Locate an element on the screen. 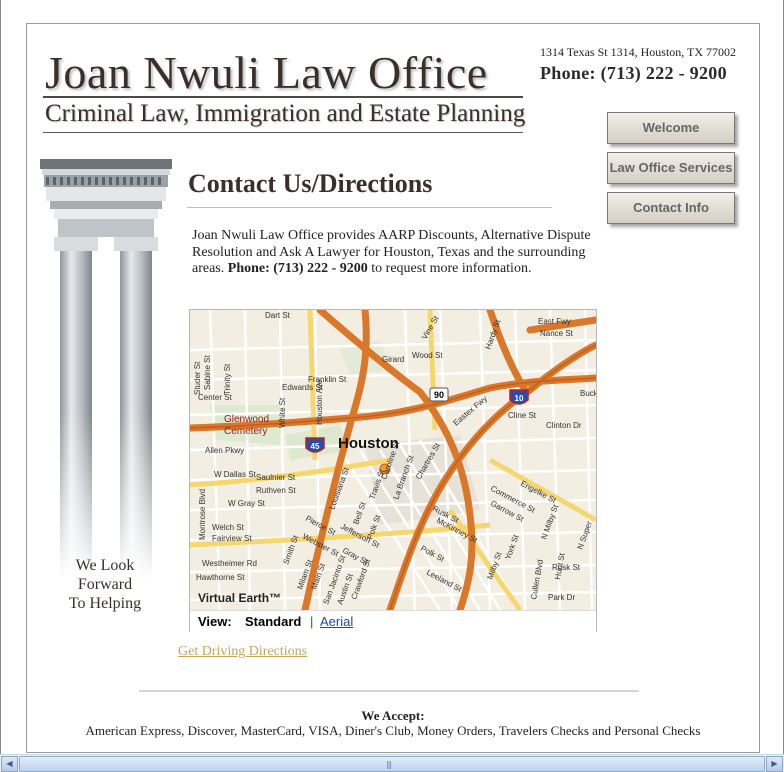 This screenshot has height=772, width=784. svg-text: W Dallas St is located at coordinates (235, 474).